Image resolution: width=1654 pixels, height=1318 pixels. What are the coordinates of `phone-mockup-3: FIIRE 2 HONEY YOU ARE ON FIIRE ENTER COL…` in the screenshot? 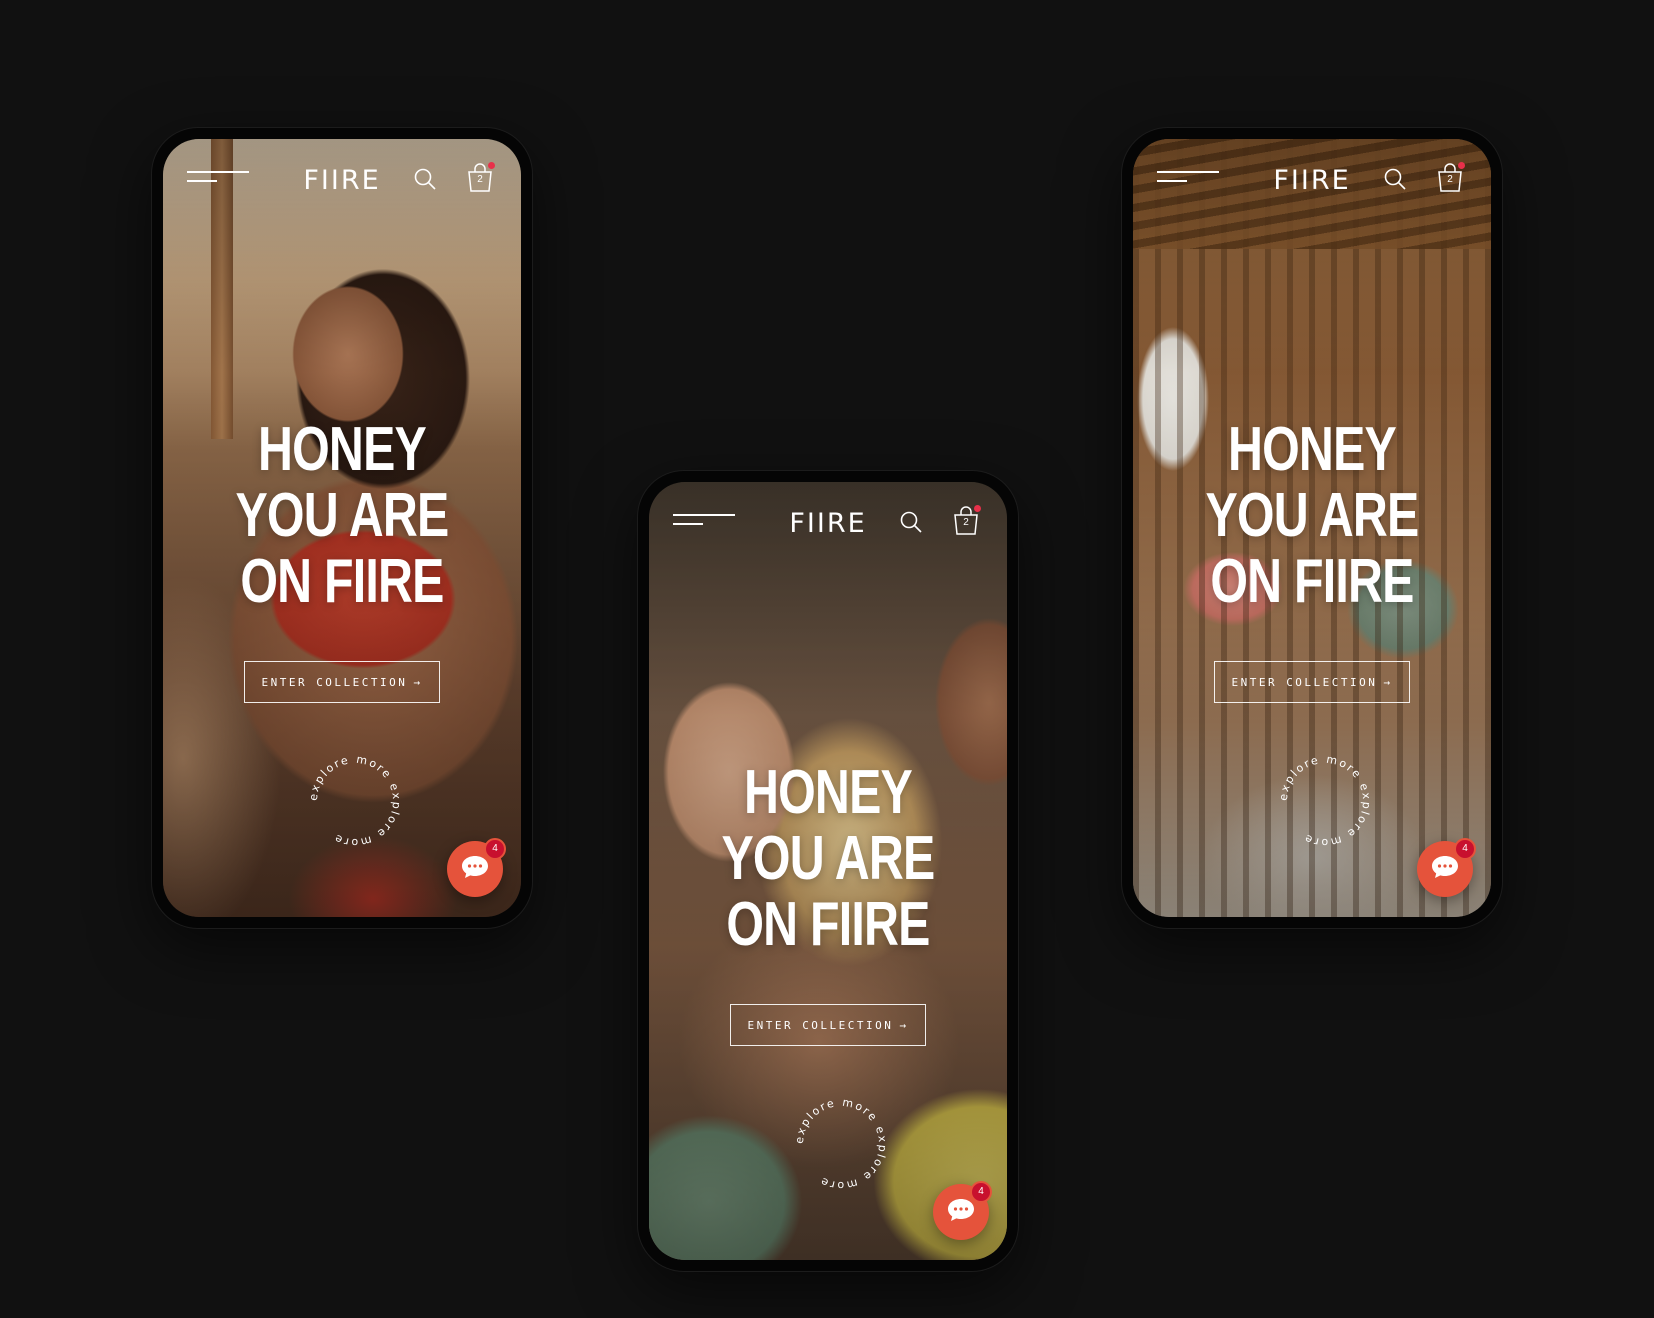 It's located at (1312, 528).